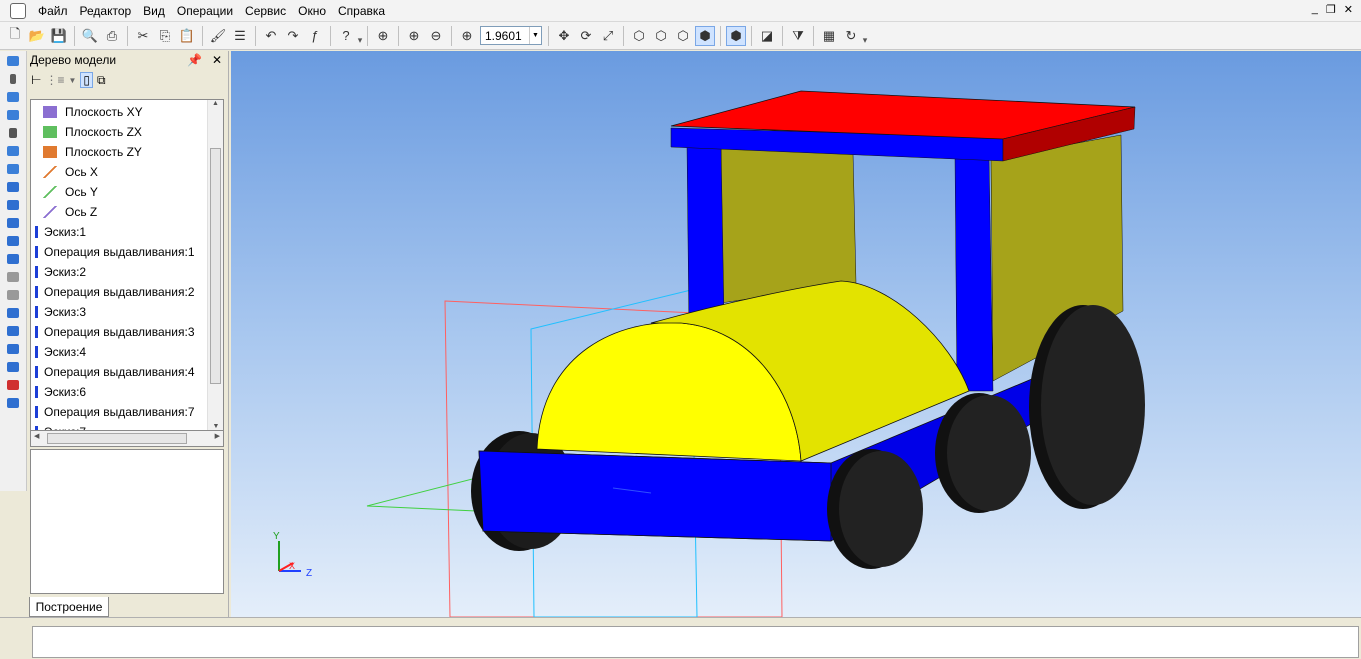  I want to click on minimize-icon: _, so click(1315, 9).